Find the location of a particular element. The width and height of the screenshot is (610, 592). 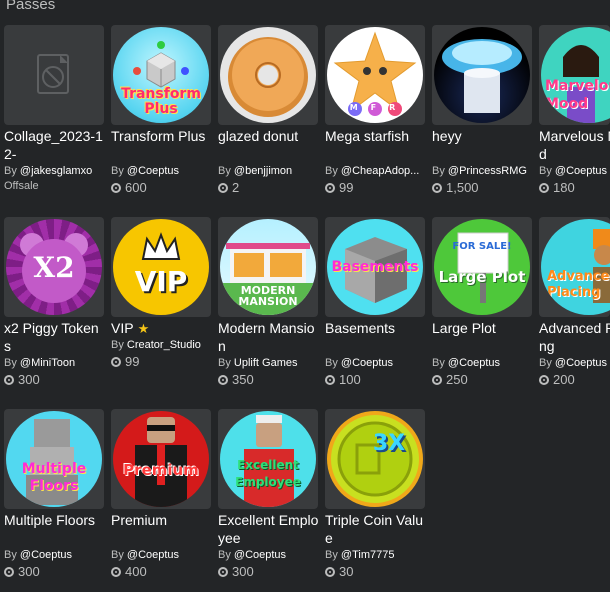

pass-thumbnail: Basements is located at coordinates (375, 267).